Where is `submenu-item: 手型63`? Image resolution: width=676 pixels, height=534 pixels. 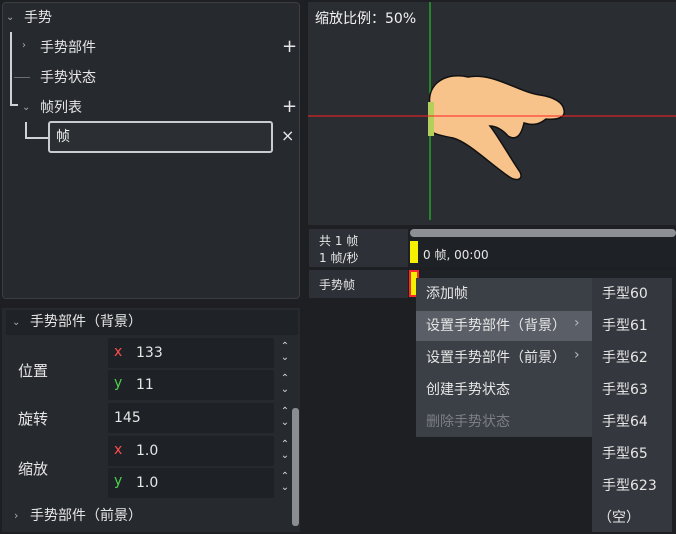 submenu-item: 手型63 is located at coordinates (632, 390).